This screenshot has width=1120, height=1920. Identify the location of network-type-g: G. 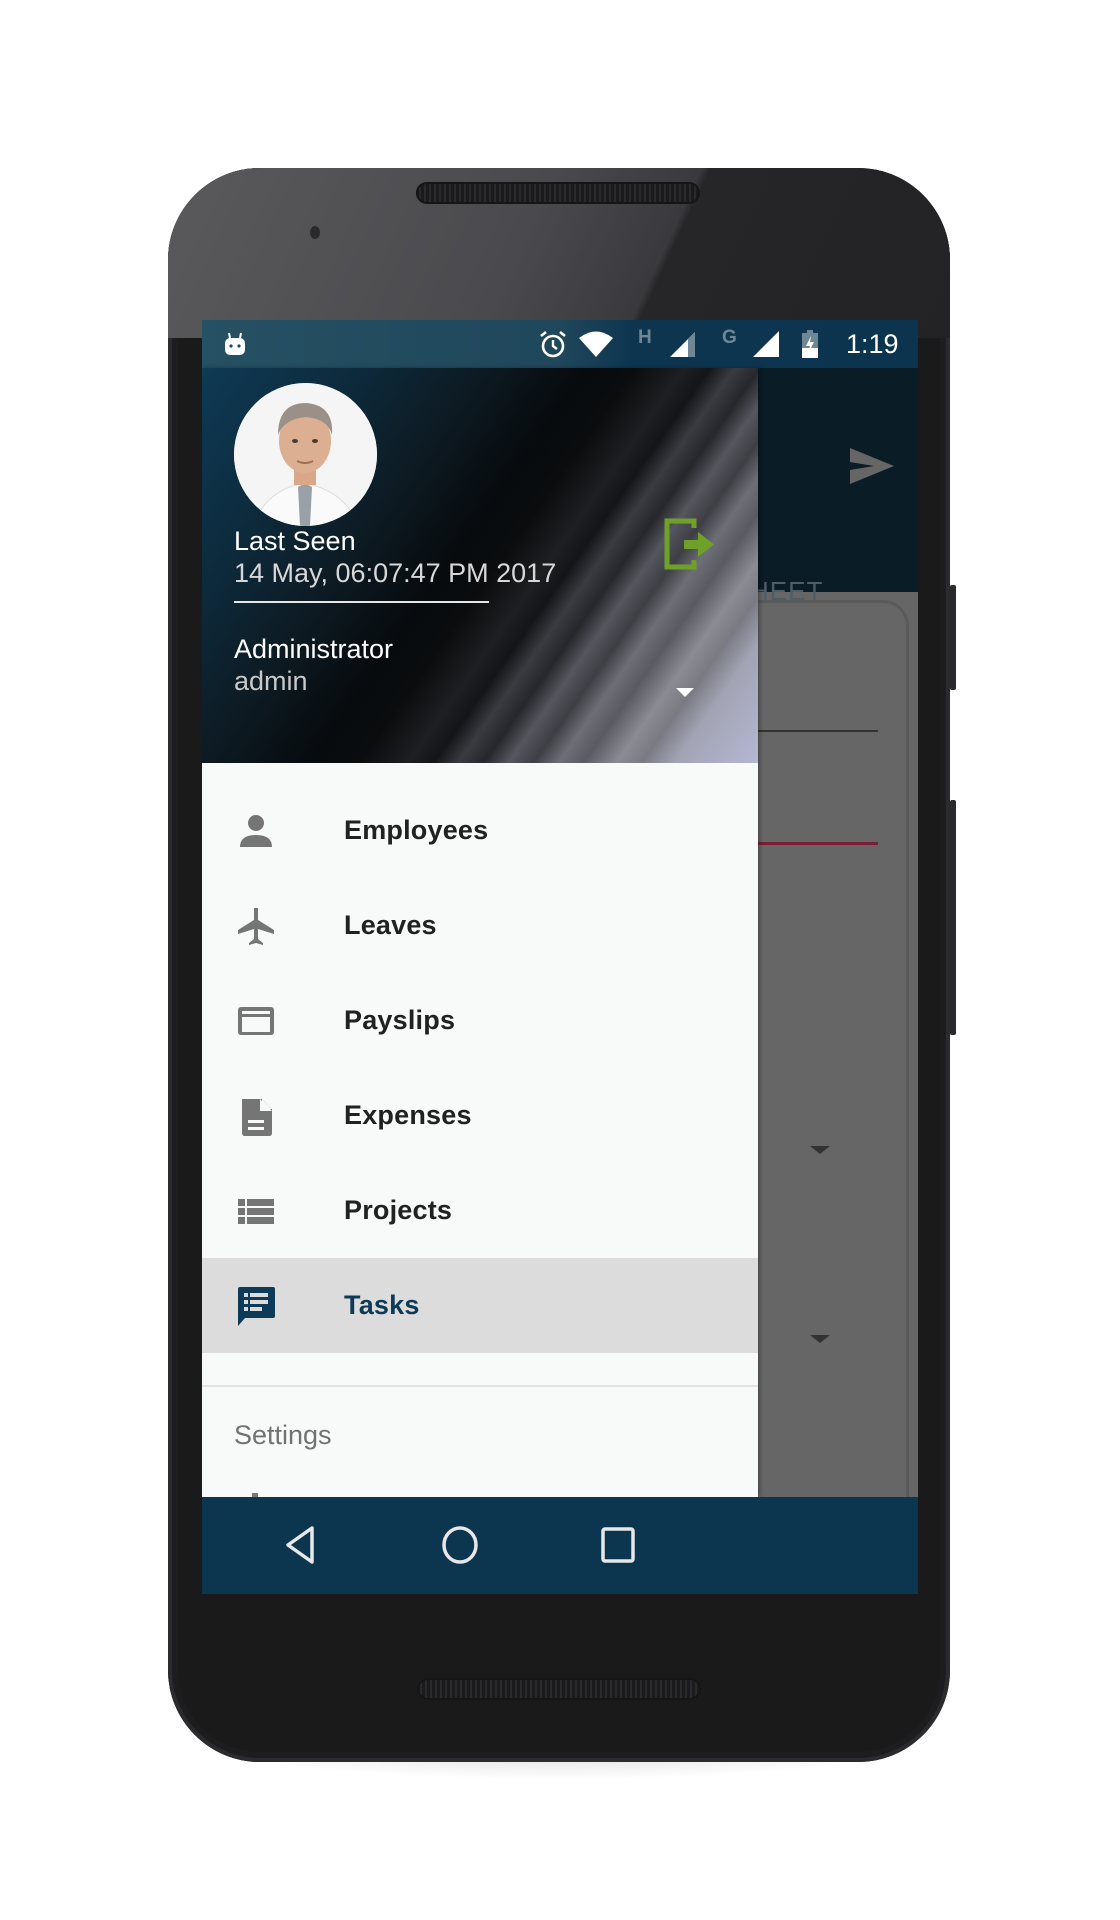
(729, 337).